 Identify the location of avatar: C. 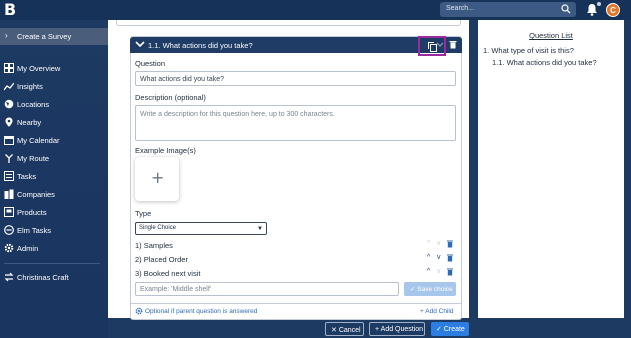
(613, 10).